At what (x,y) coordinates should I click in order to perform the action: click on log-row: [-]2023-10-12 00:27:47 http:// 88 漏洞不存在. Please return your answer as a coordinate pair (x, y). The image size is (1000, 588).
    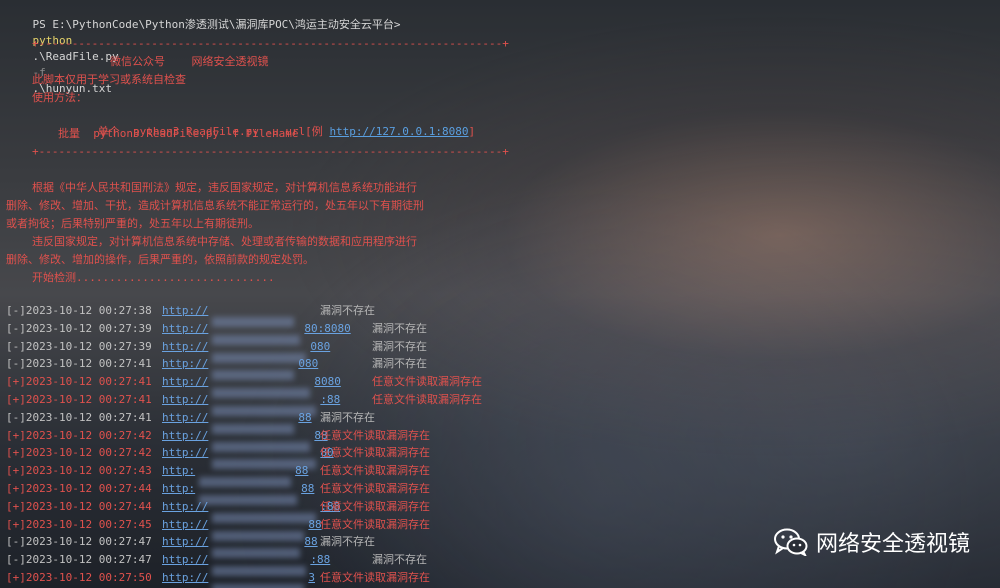
    Looking at the image, I should click on (286, 546).